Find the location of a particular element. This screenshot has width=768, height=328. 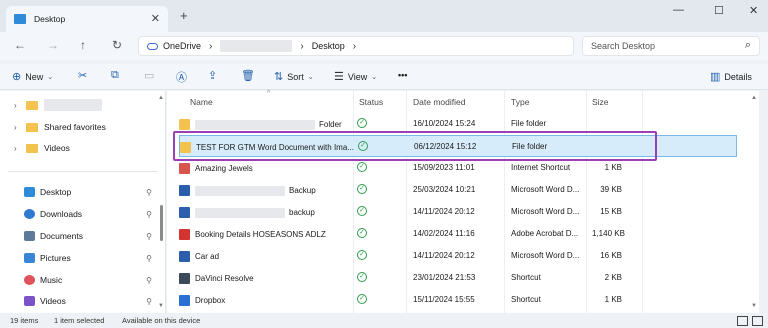

sidebar-item-shared-favorites: › Shared favorites is located at coordinates (60, 127).